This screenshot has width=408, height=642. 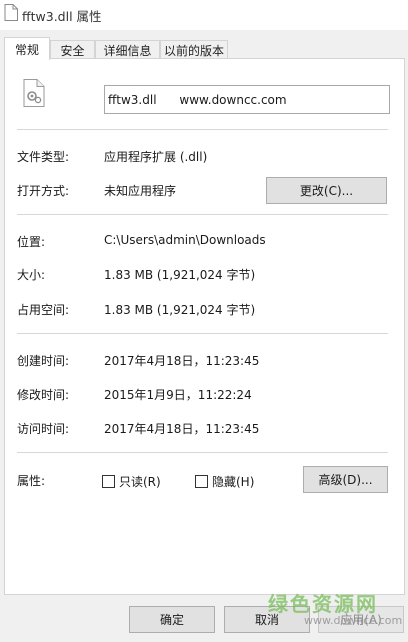 I want to click on readonly-checkbox-label: 只读(R), so click(x=140, y=482).